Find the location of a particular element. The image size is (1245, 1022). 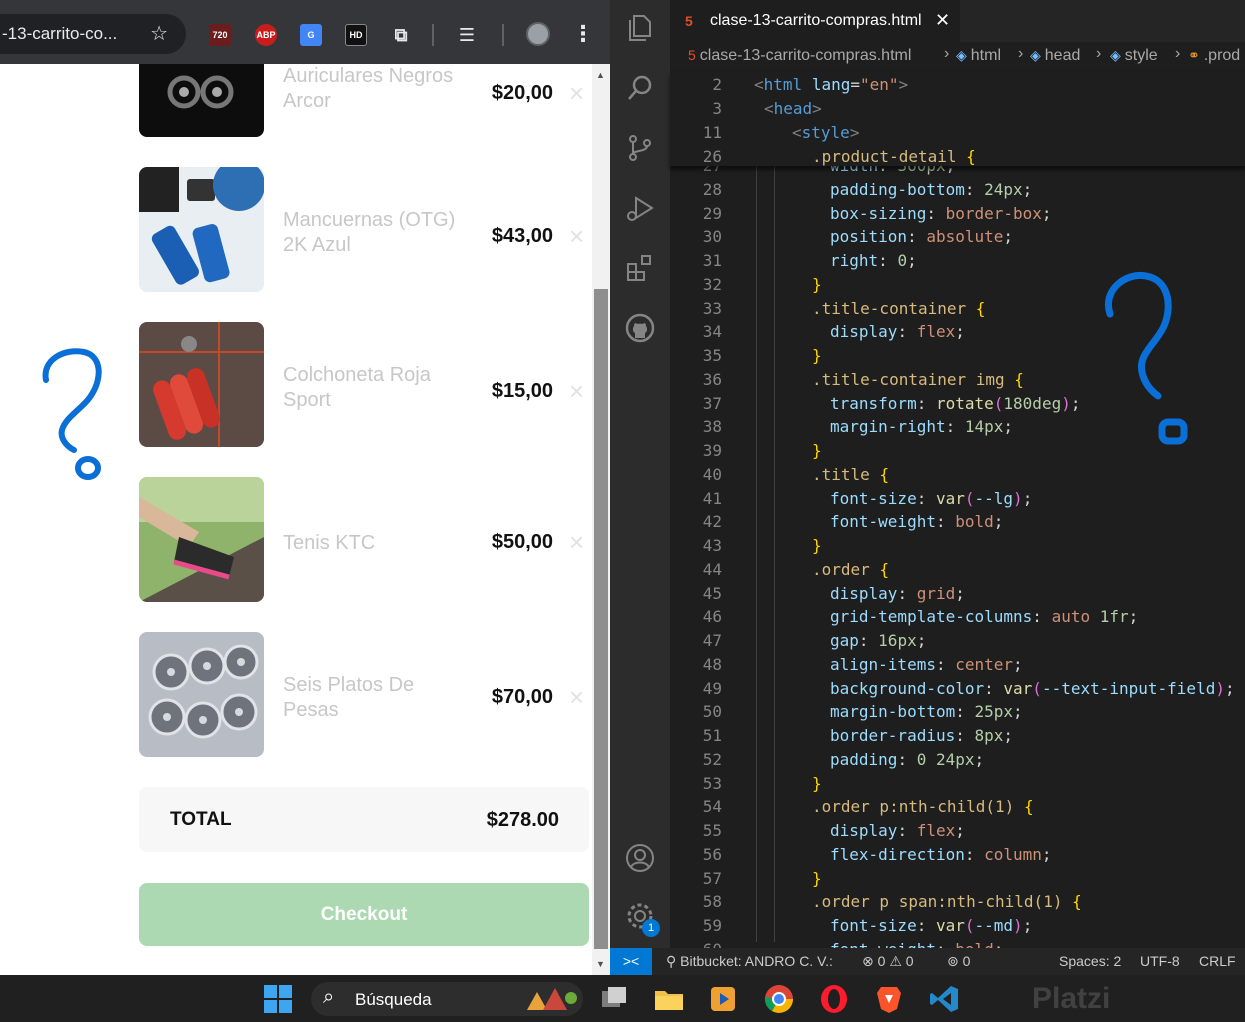

code-line: 37 transform: rotate(180deg); is located at coordinates (957, 404).